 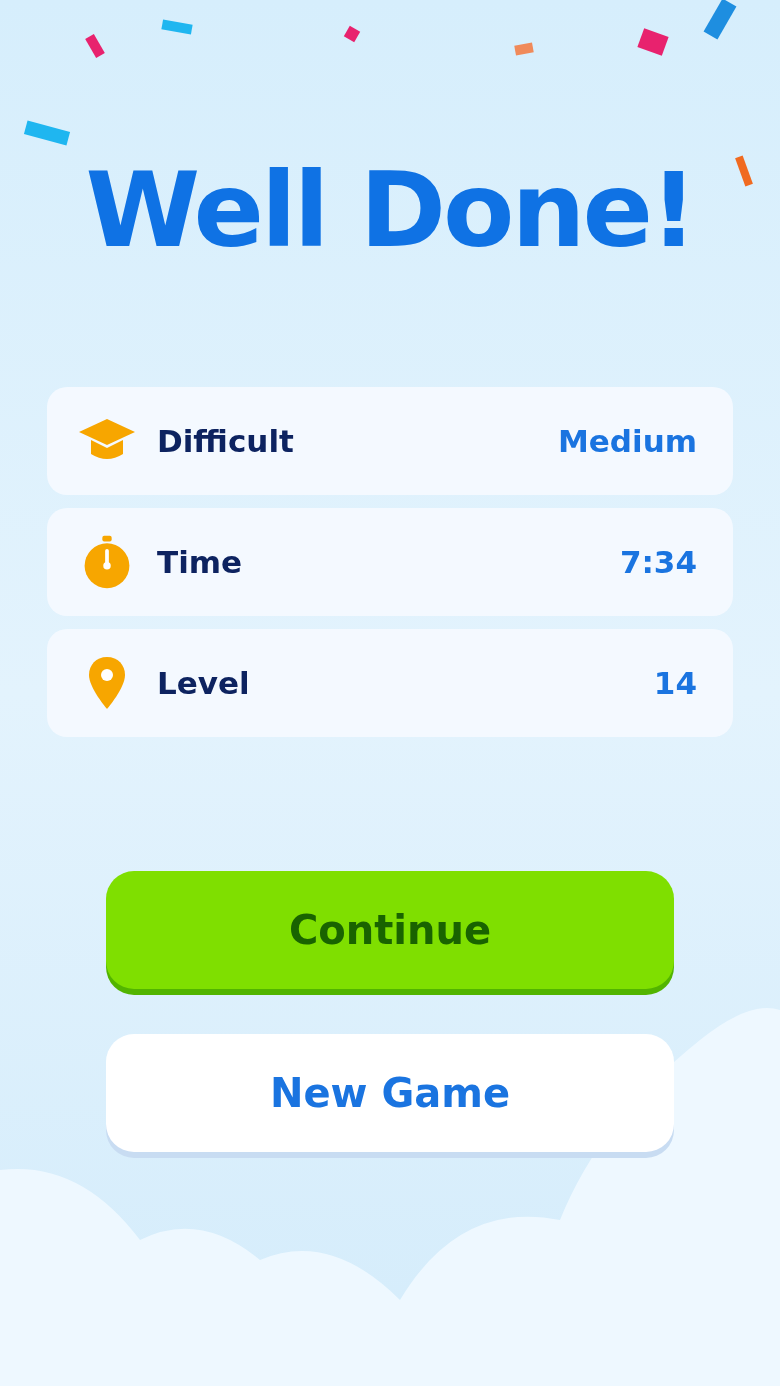 I want to click on stat-label: Difficult, so click(x=225, y=441).